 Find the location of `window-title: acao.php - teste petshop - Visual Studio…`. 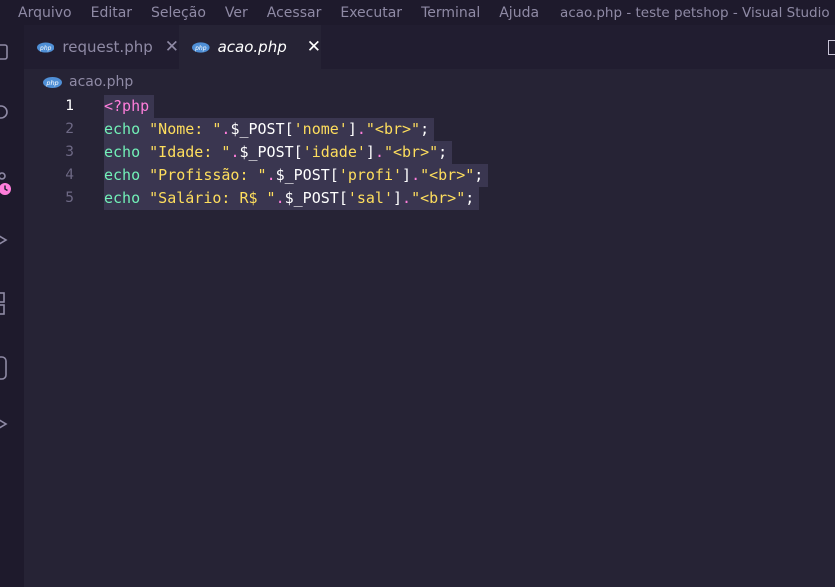

window-title: acao.php - teste petshop - Visual Studio… is located at coordinates (697, 12).